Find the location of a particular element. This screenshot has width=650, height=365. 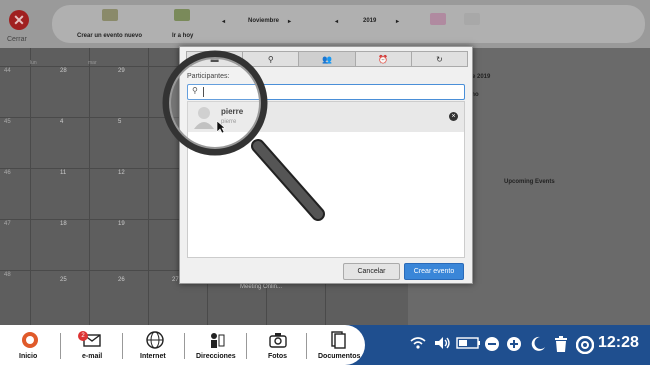

settings-icon is located at coordinates (472, 19).